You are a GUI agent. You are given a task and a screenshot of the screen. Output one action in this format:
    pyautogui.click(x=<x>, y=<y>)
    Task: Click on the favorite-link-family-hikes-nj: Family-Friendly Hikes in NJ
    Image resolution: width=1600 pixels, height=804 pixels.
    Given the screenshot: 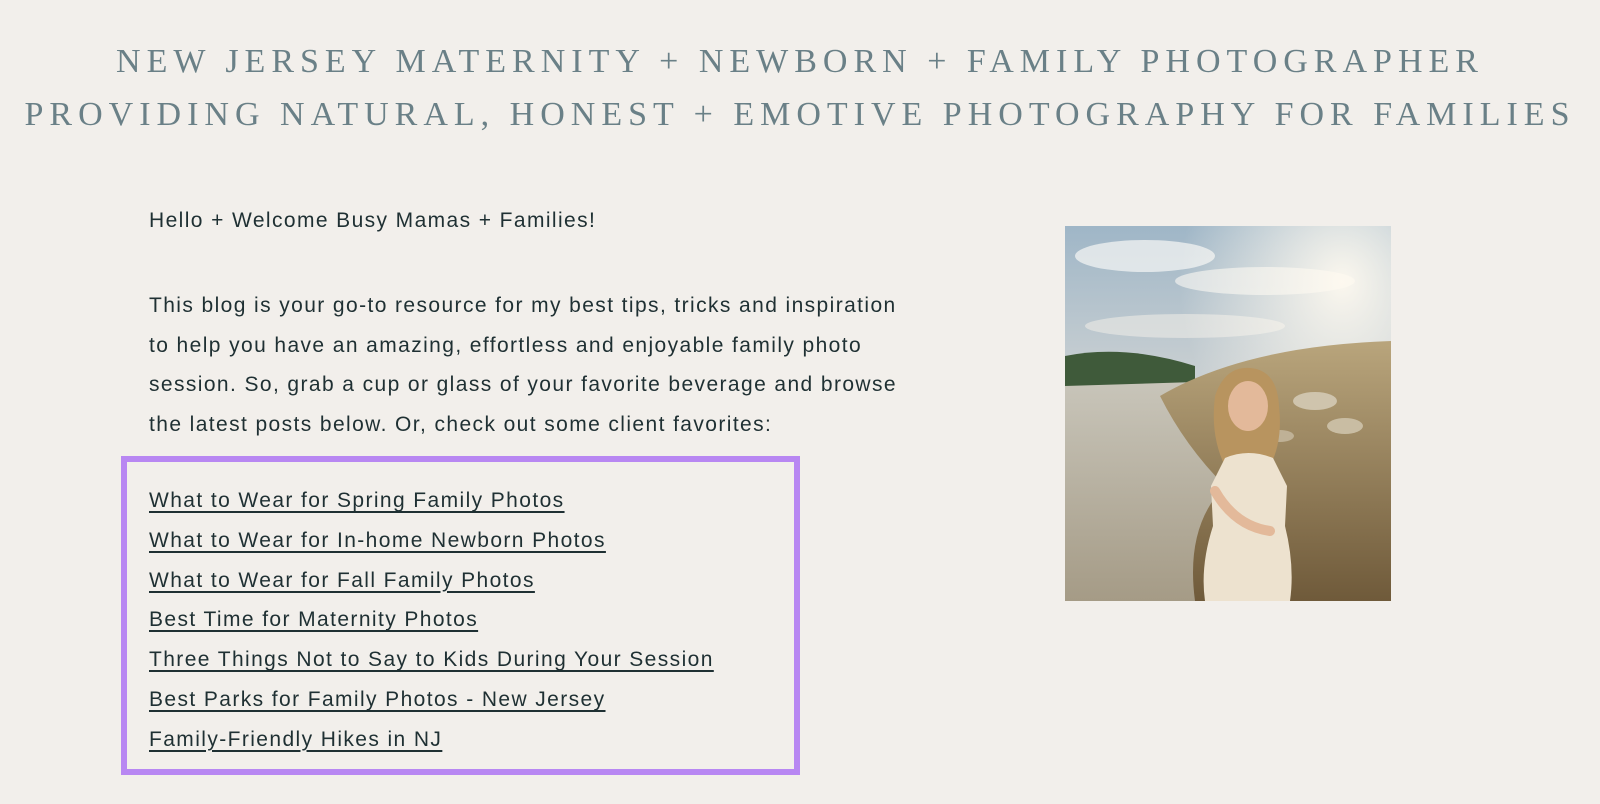 What is the action you would take?
    pyautogui.click(x=295, y=739)
    